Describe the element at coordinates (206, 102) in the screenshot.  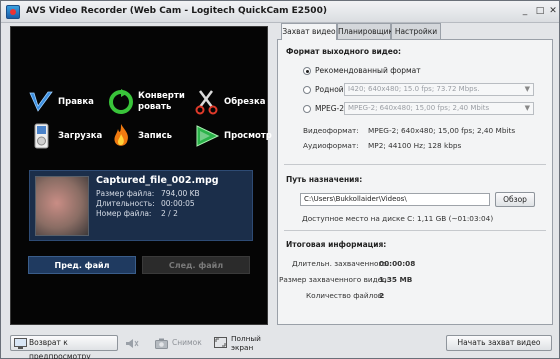
I see `scissors-icon` at that location.